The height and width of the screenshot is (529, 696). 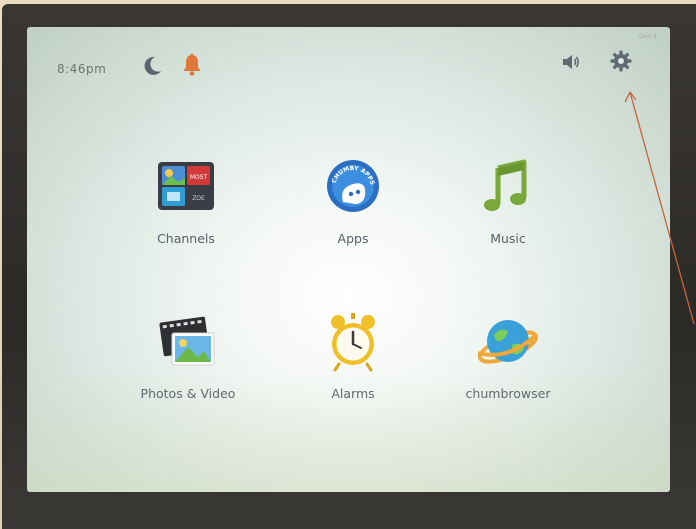 What do you see at coordinates (353, 186) in the screenshot?
I see `apps-icon: CHUMBY APPS` at bounding box center [353, 186].